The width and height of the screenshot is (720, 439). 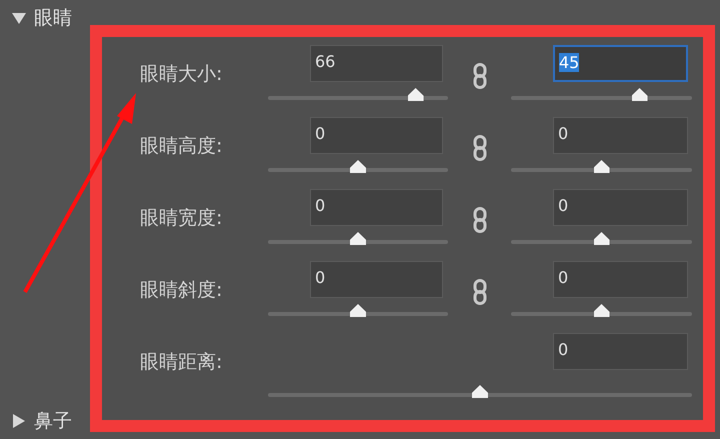 I want to click on section-header: 鼻子, so click(x=45, y=421).